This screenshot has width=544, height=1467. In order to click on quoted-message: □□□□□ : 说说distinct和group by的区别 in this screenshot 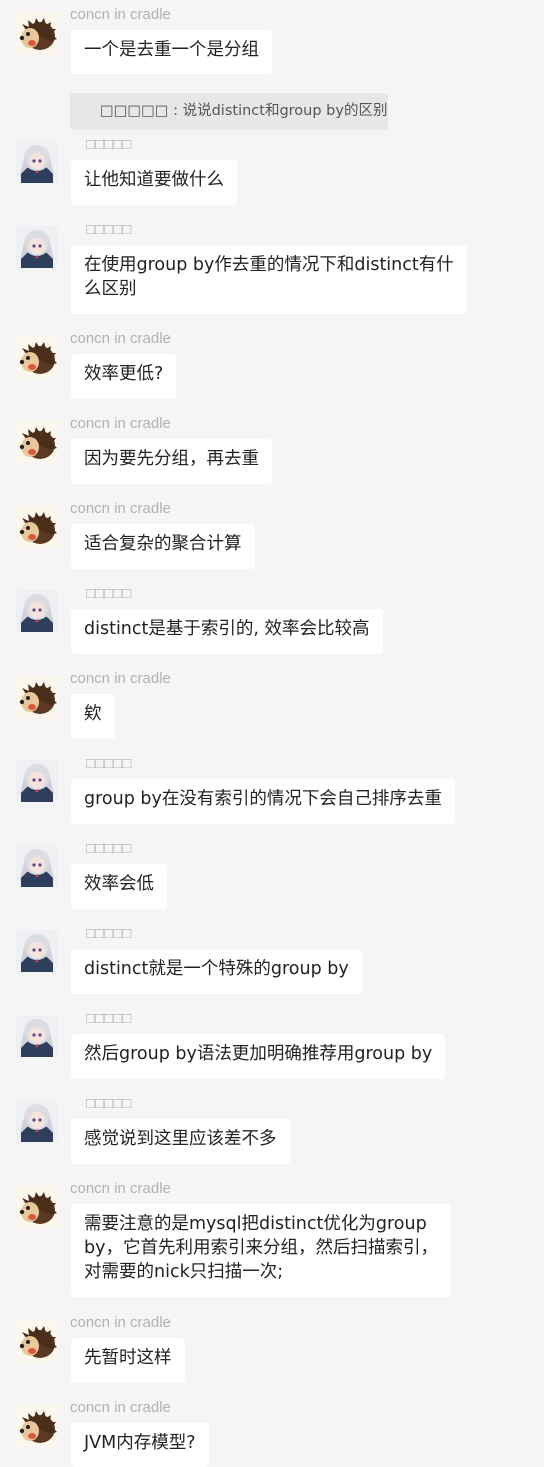, I will do `click(229, 111)`.